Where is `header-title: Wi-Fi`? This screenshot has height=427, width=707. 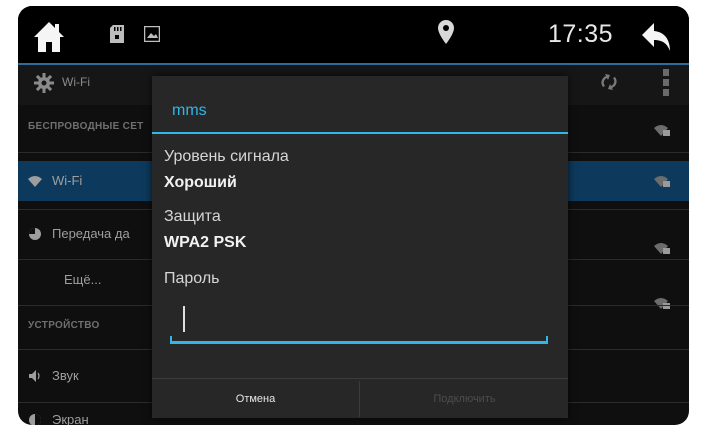 header-title: Wi-Fi is located at coordinates (76, 82).